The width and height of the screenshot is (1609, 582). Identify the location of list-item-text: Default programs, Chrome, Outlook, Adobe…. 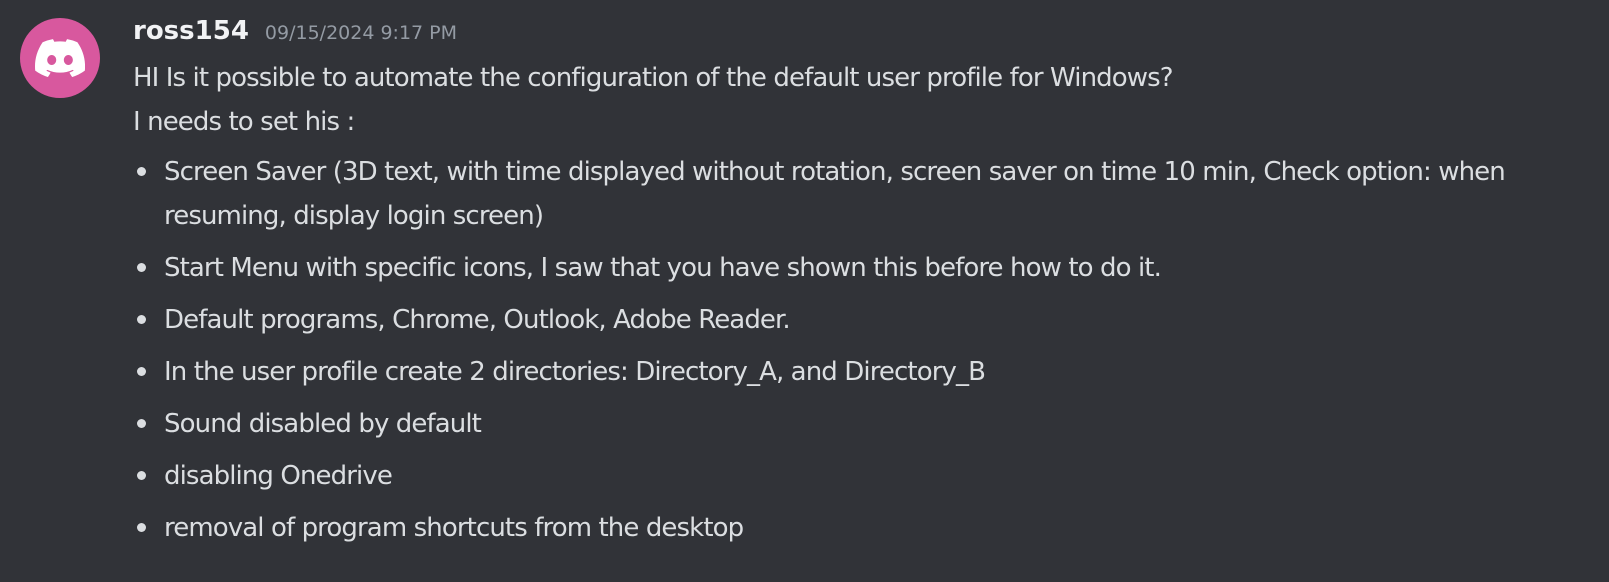
(477, 320).